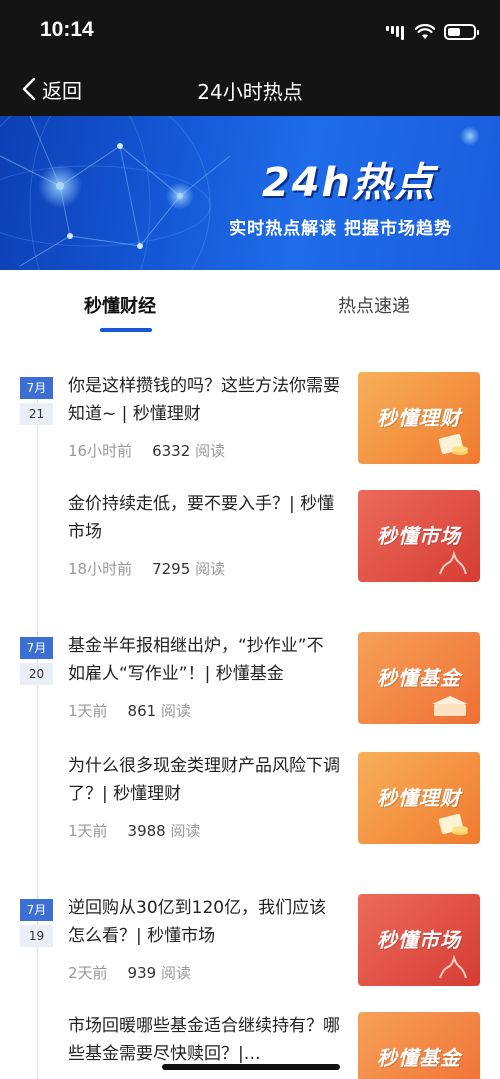  I want to click on tab-bar: 秒懂财经 热点速递, so click(250, 305).